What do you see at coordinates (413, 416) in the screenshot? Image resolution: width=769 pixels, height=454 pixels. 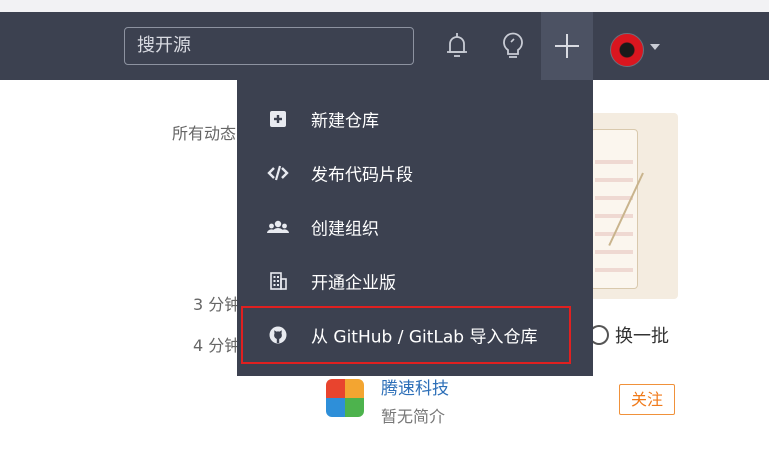 I see `org-description: 暂无简介` at bounding box center [413, 416].